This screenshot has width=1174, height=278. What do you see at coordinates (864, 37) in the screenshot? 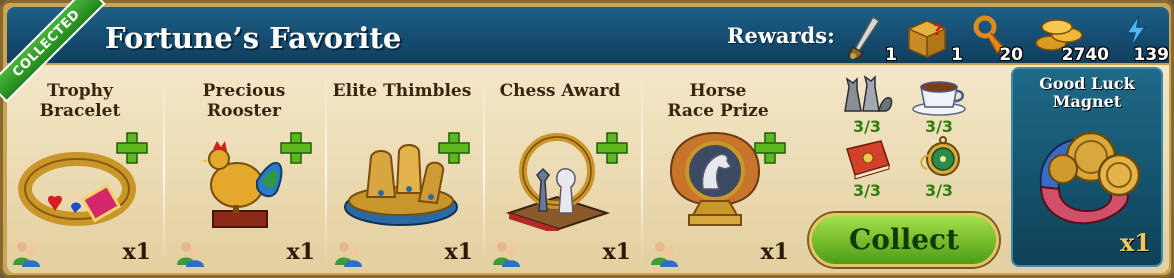
I see `dagger-icon` at bounding box center [864, 37].